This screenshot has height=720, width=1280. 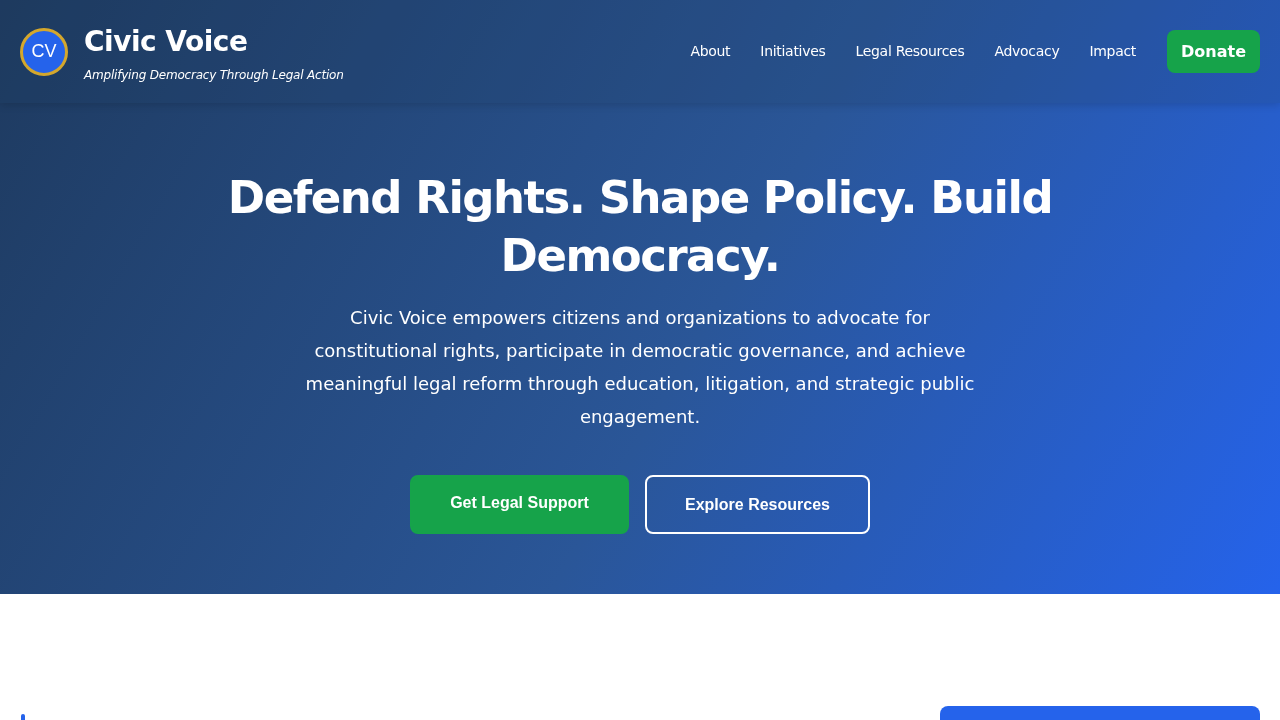 I want to click on nav-link: About, so click(x=710, y=51).